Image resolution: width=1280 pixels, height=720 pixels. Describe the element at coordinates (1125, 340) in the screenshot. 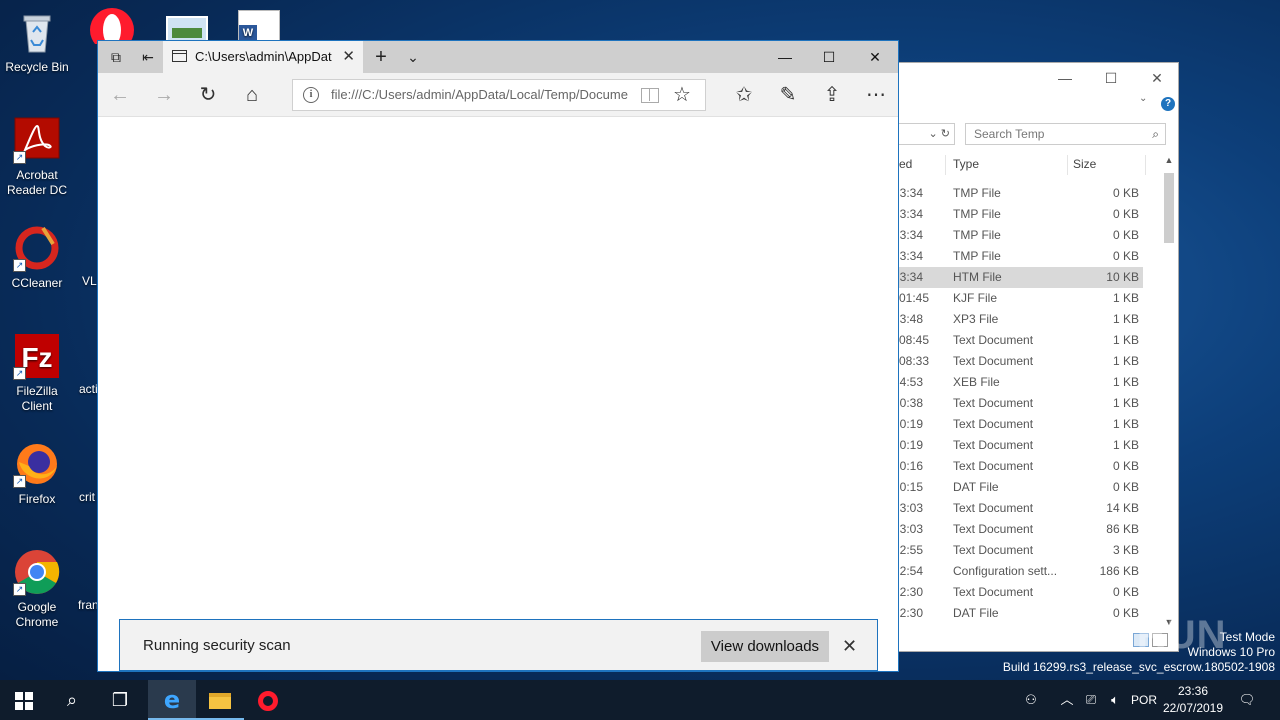

I see `file-size: 1 KB` at that location.